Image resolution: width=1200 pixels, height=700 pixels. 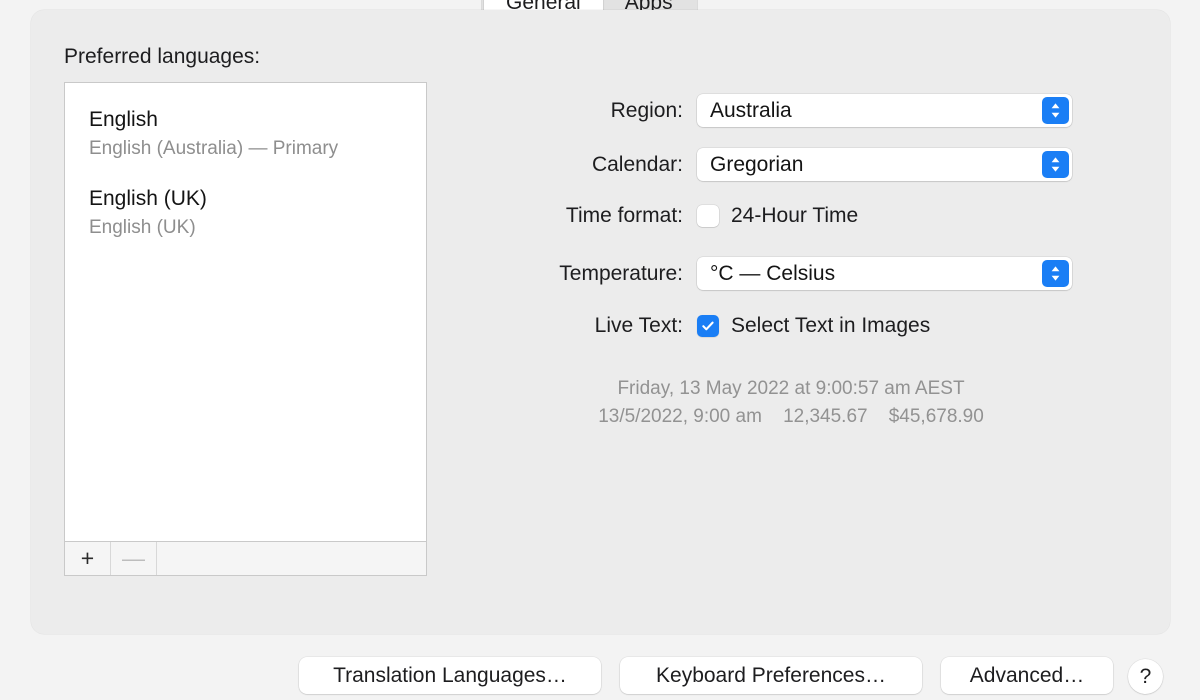 I want to click on language-title: English, so click(x=123, y=119).